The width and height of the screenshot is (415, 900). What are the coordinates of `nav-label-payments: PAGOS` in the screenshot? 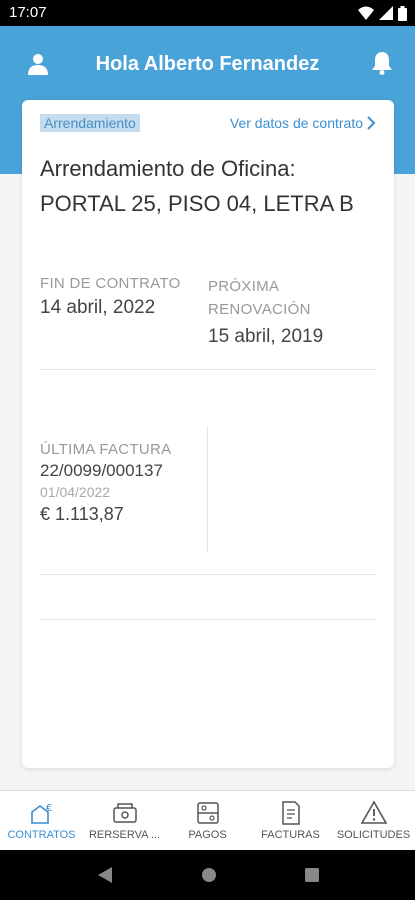 It's located at (207, 835).